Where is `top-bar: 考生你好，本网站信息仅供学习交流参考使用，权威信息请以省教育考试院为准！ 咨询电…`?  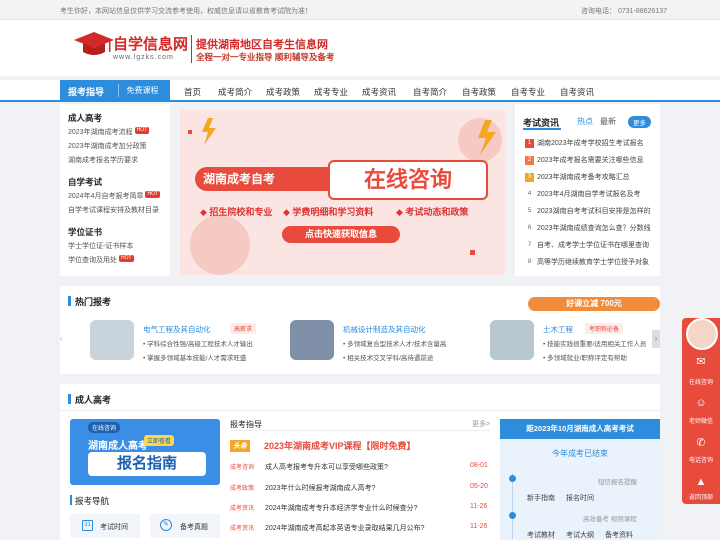 top-bar: 考生你好，本网站信息仅供学习交流参考使用，权威信息请以省教育考试院为准！ 咨询电… is located at coordinates (360, 10).